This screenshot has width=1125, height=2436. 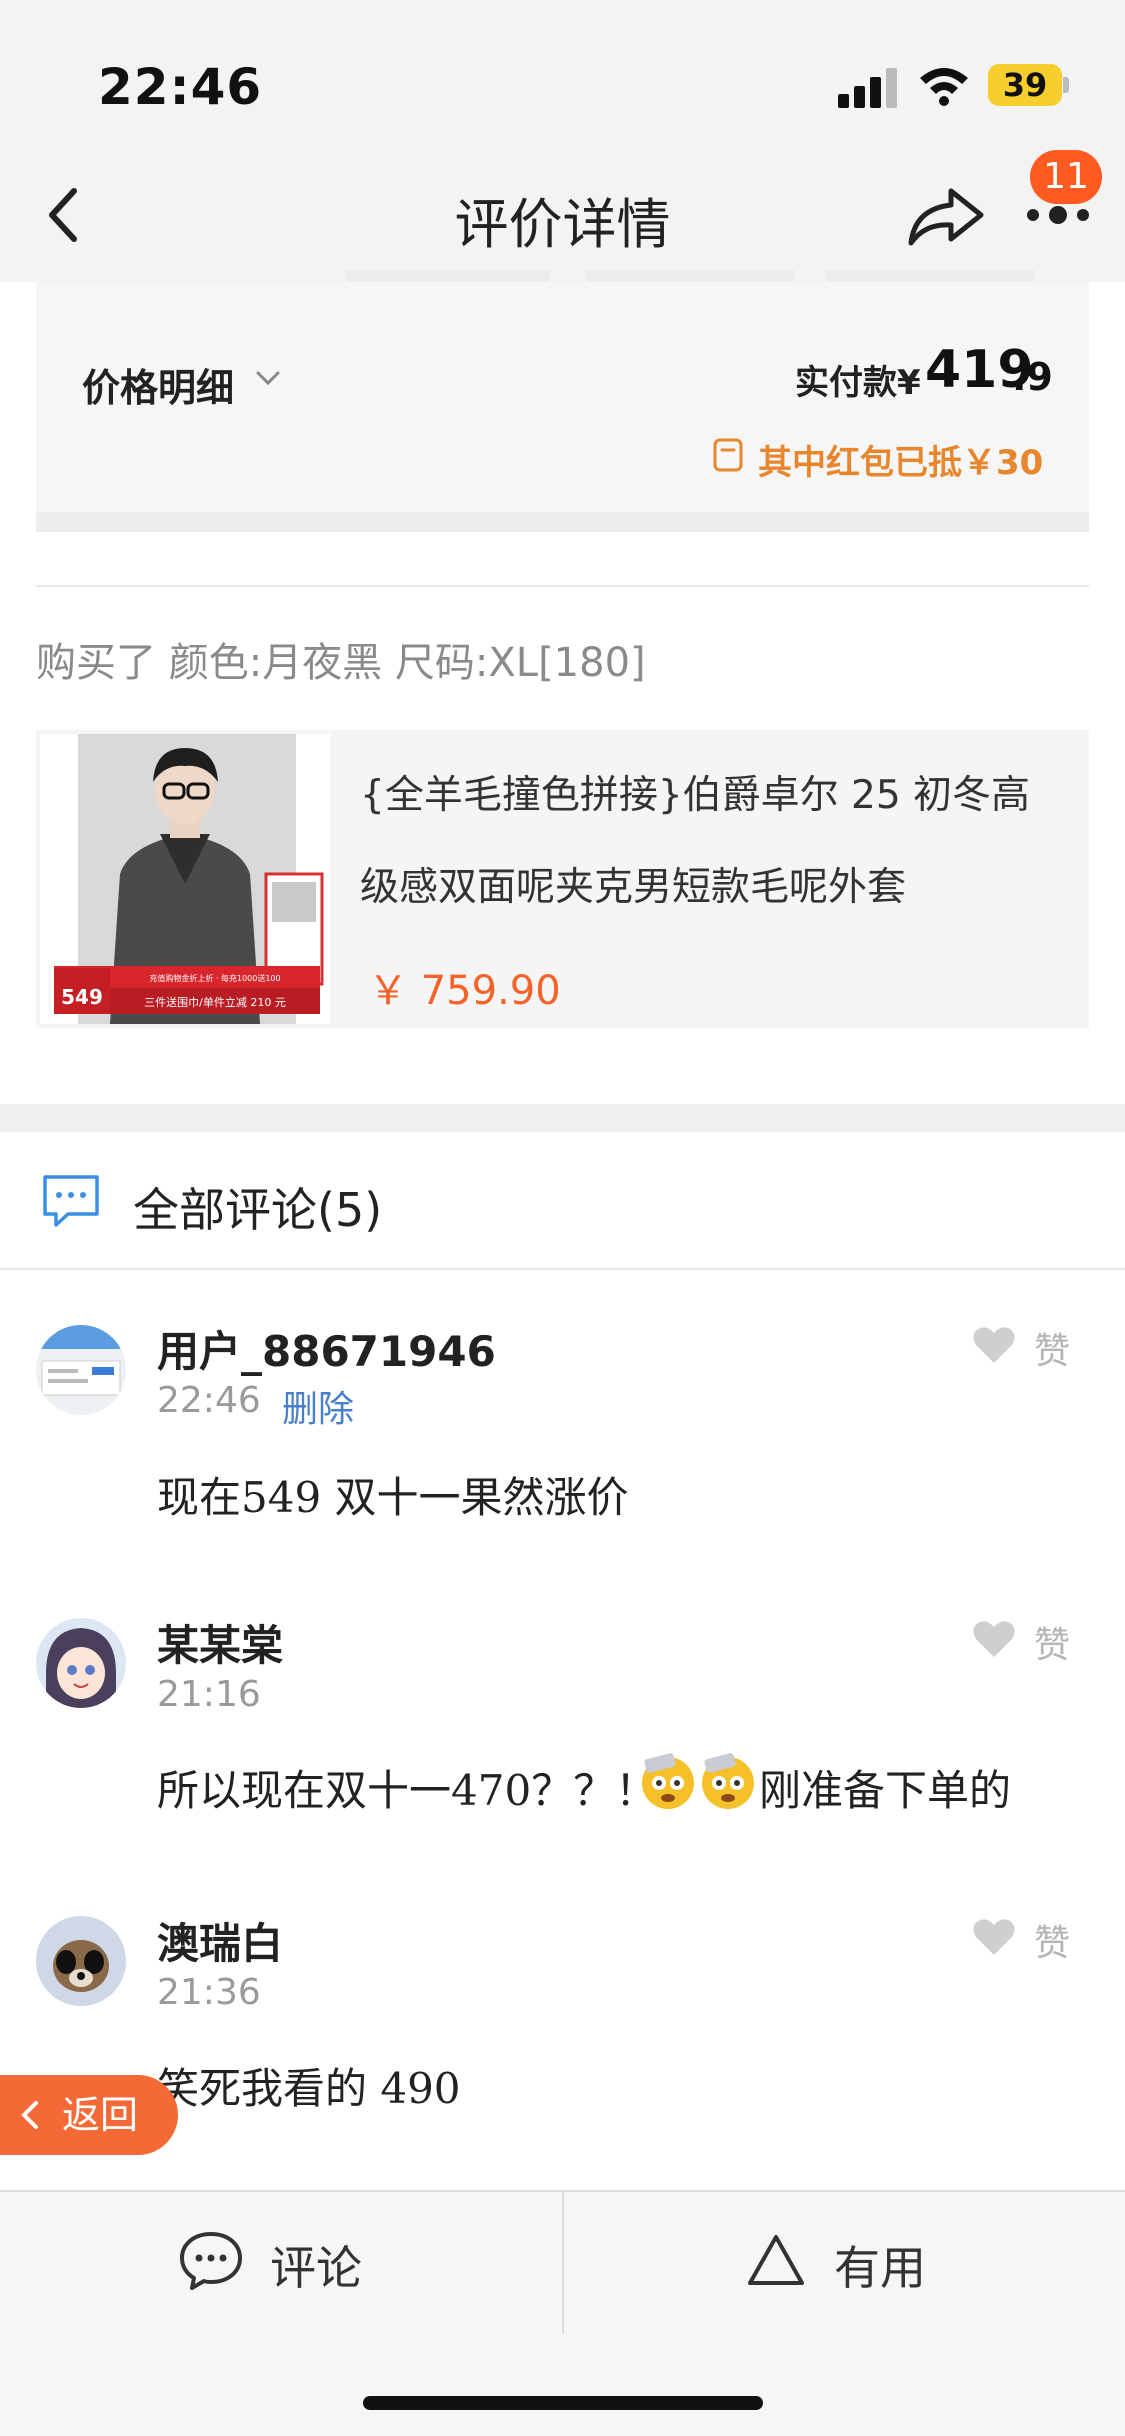 I want to click on red-packet-text: 其中红包已抵￥30, so click(x=901, y=463).